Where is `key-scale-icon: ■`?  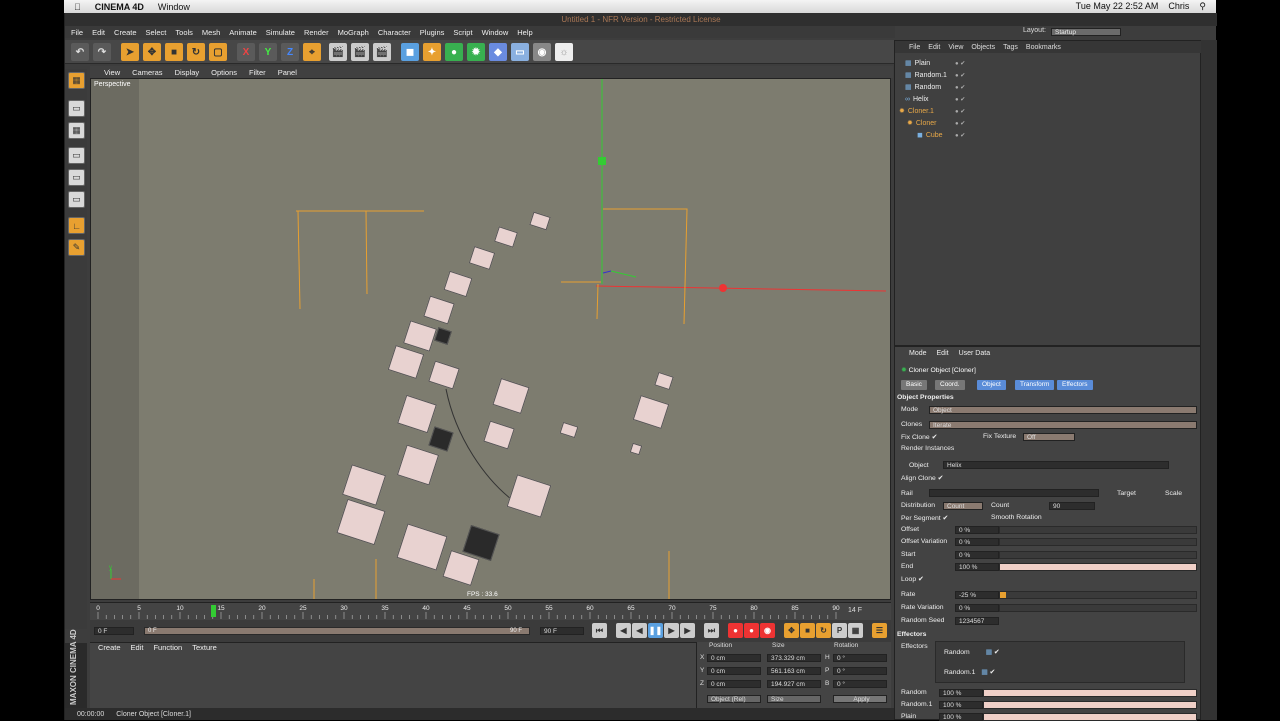
key-scale-icon: ■ is located at coordinates (807, 630).